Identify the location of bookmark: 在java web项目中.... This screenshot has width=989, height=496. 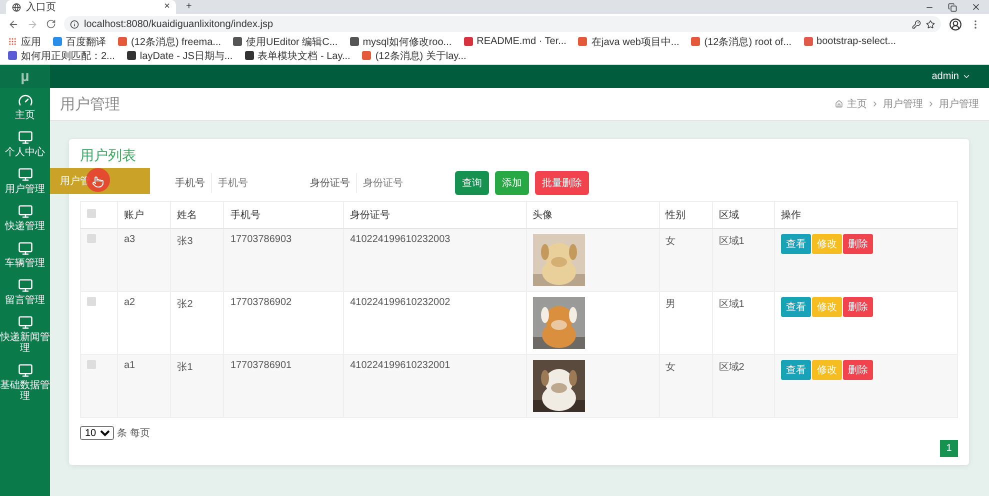
(629, 41).